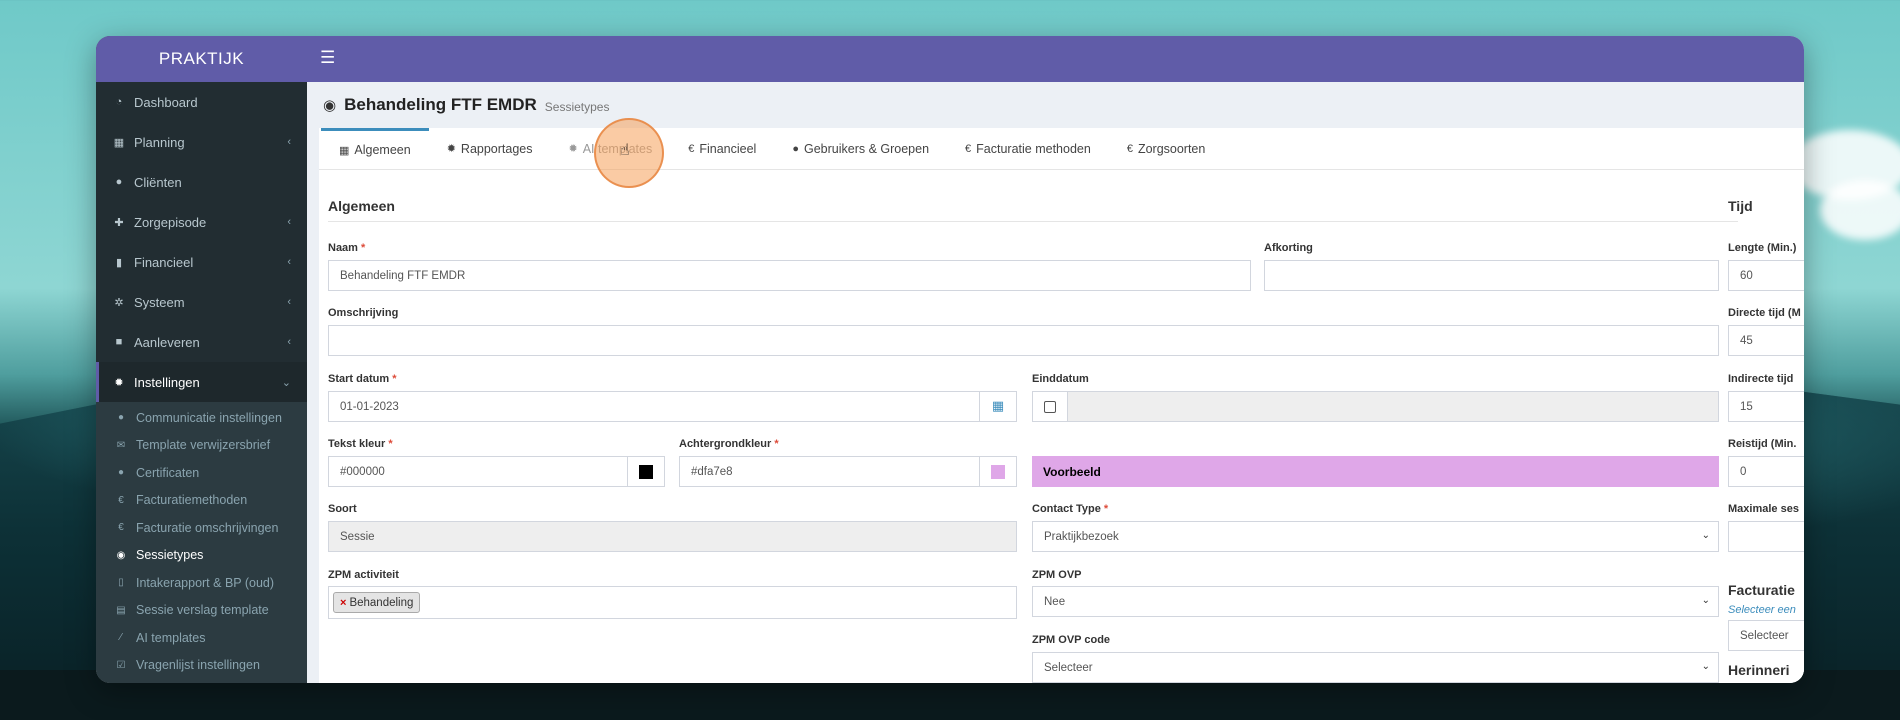 Image resolution: width=1900 pixels, height=720 pixels. Describe the element at coordinates (342, 509) in the screenshot. I see `soort-label: Soort` at that location.